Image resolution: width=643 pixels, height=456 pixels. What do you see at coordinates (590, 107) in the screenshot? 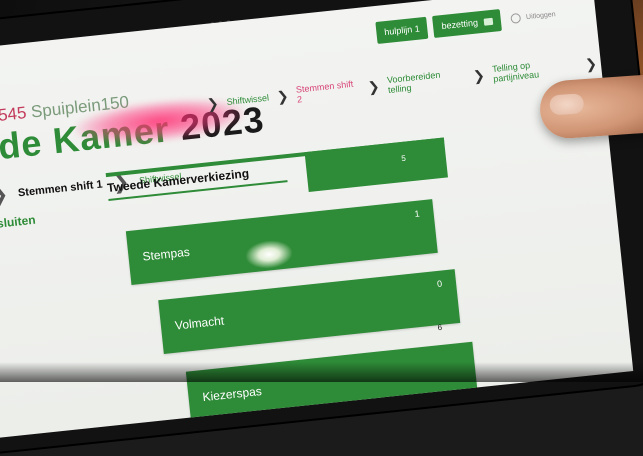
I see `finger` at bounding box center [590, 107].